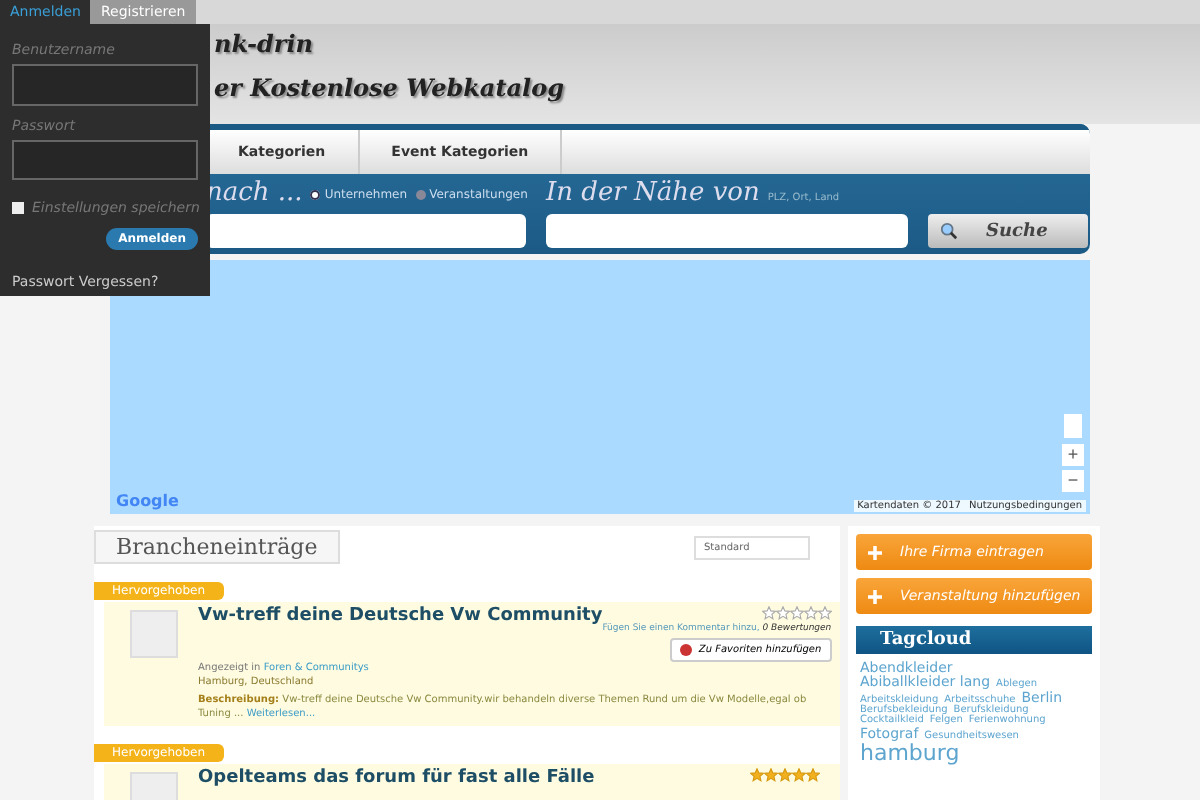  What do you see at coordinates (147, 501) in the screenshot?
I see `map-logo: Google` at bounding box center [147, 501].